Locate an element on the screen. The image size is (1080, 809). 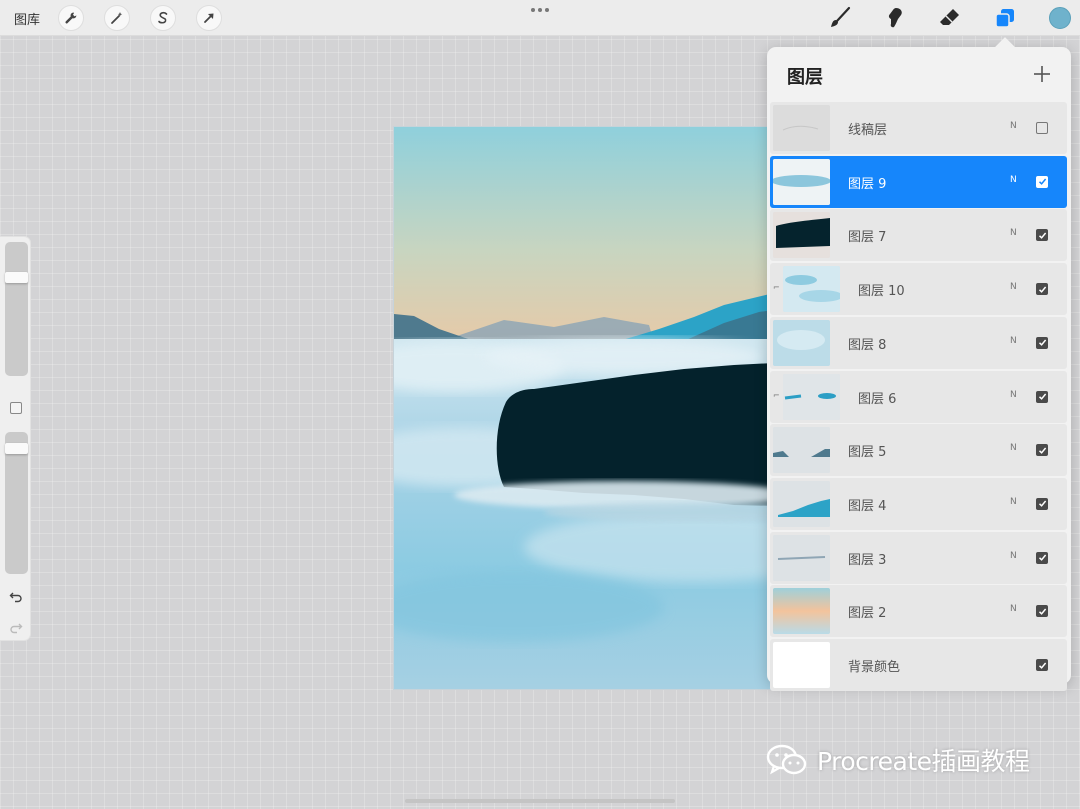
layers-button is located at coordinates (1005, 18).